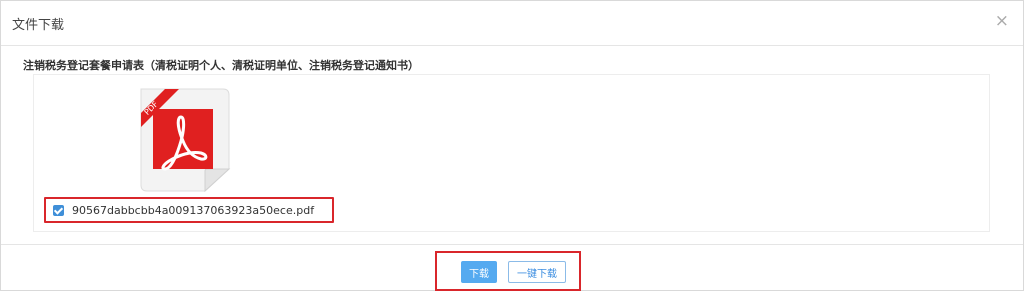 The width and height of the screenshot is (1024, 291). What do you see at coordinates (479, 272) in the screenshot?
I see `download-button: 下载` at bounding box center [479, 272].